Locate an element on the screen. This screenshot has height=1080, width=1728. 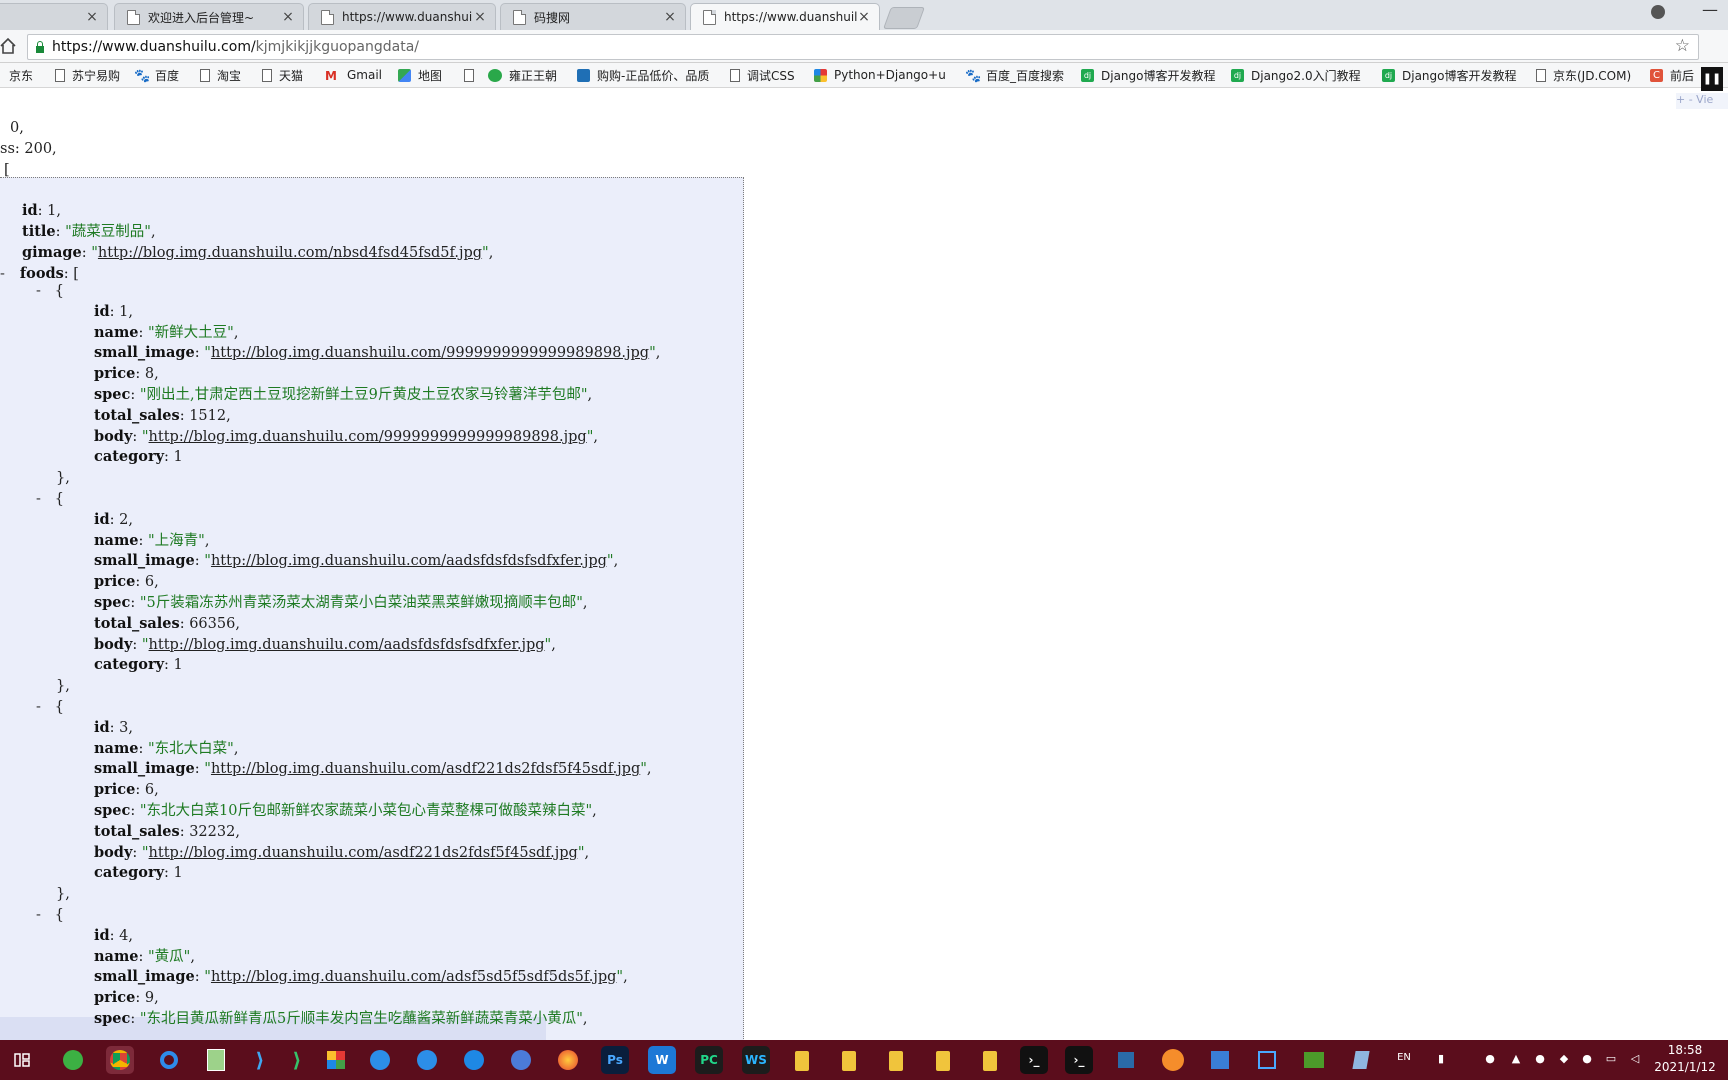
bookmark-jd-com: 京东(JD.COM) is located at coordinates (1583, 75).